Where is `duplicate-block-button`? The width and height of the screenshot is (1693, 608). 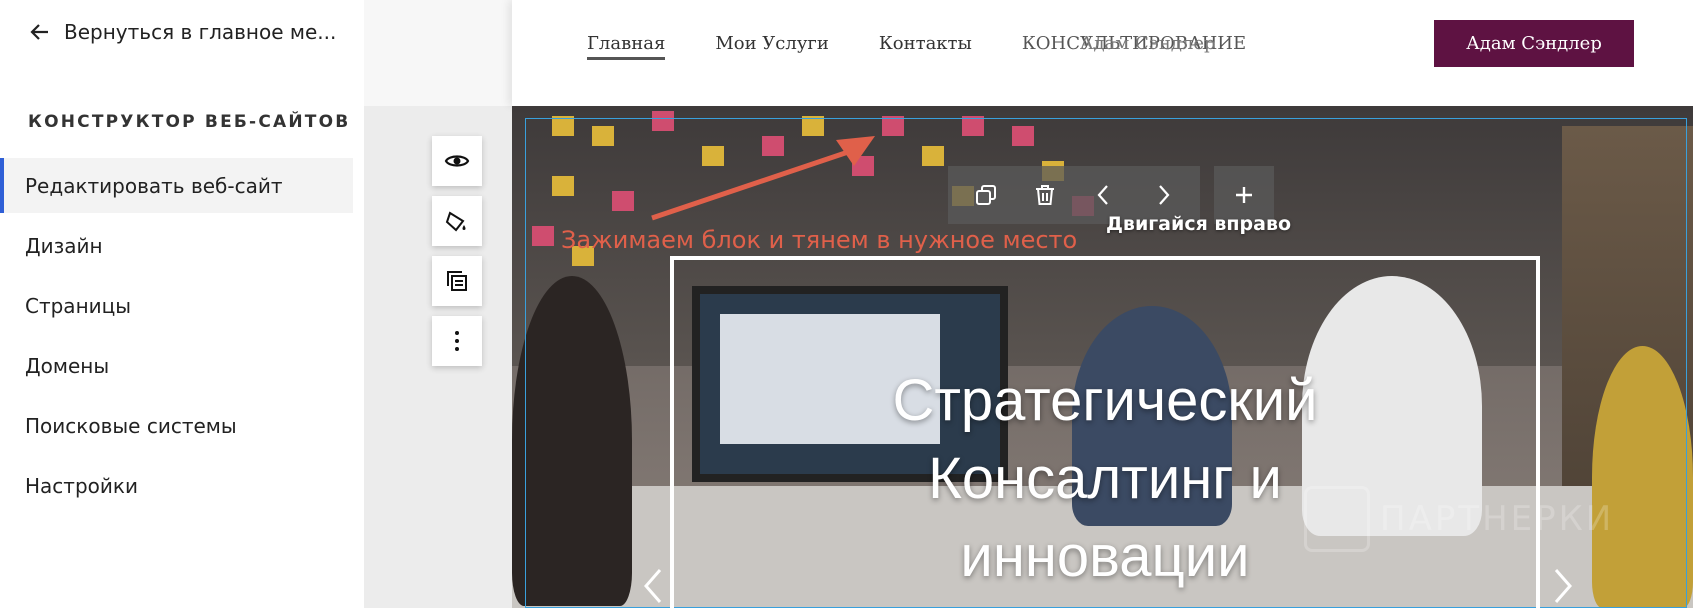
duplicate-block-button is located at coordinates (985, 195).